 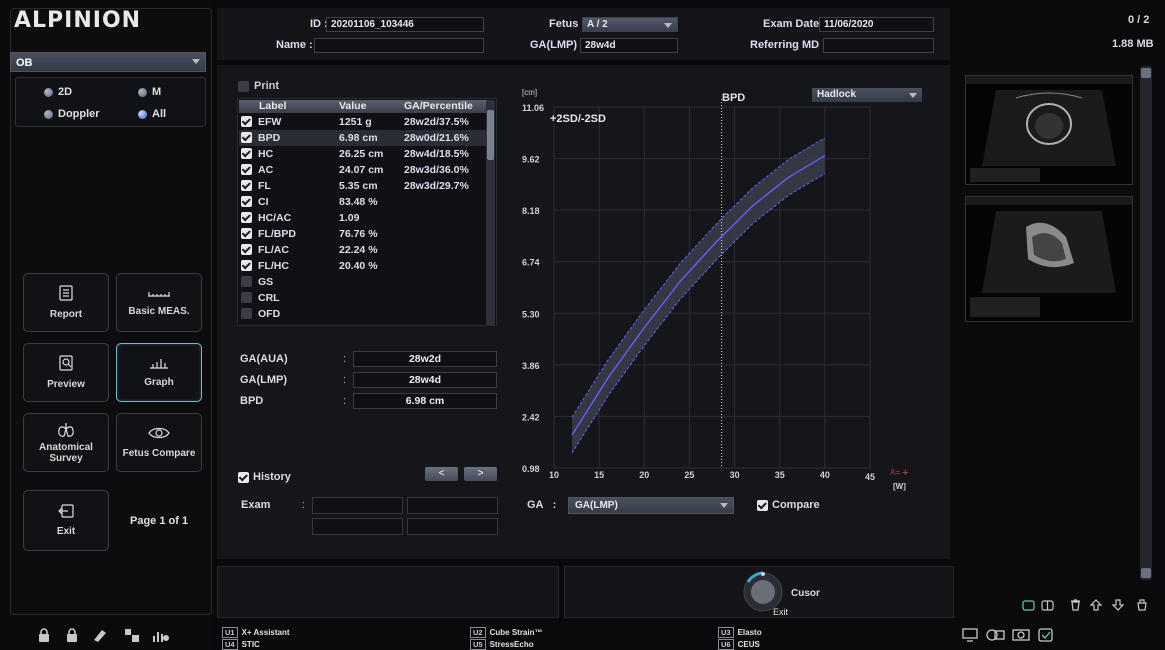 What do you see at coordinates (1118, 607) in the screenshot?
I see `move-down-icon` at bounding box center [1118, 607].